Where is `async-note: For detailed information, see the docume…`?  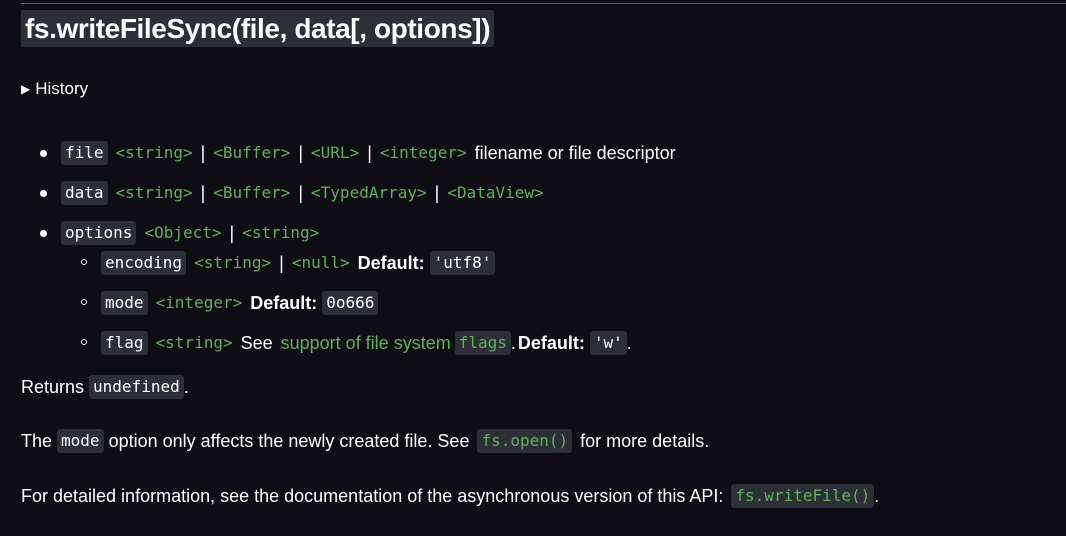
async-note: For detailed information, see the docume… is located at coordinates (450, 496).